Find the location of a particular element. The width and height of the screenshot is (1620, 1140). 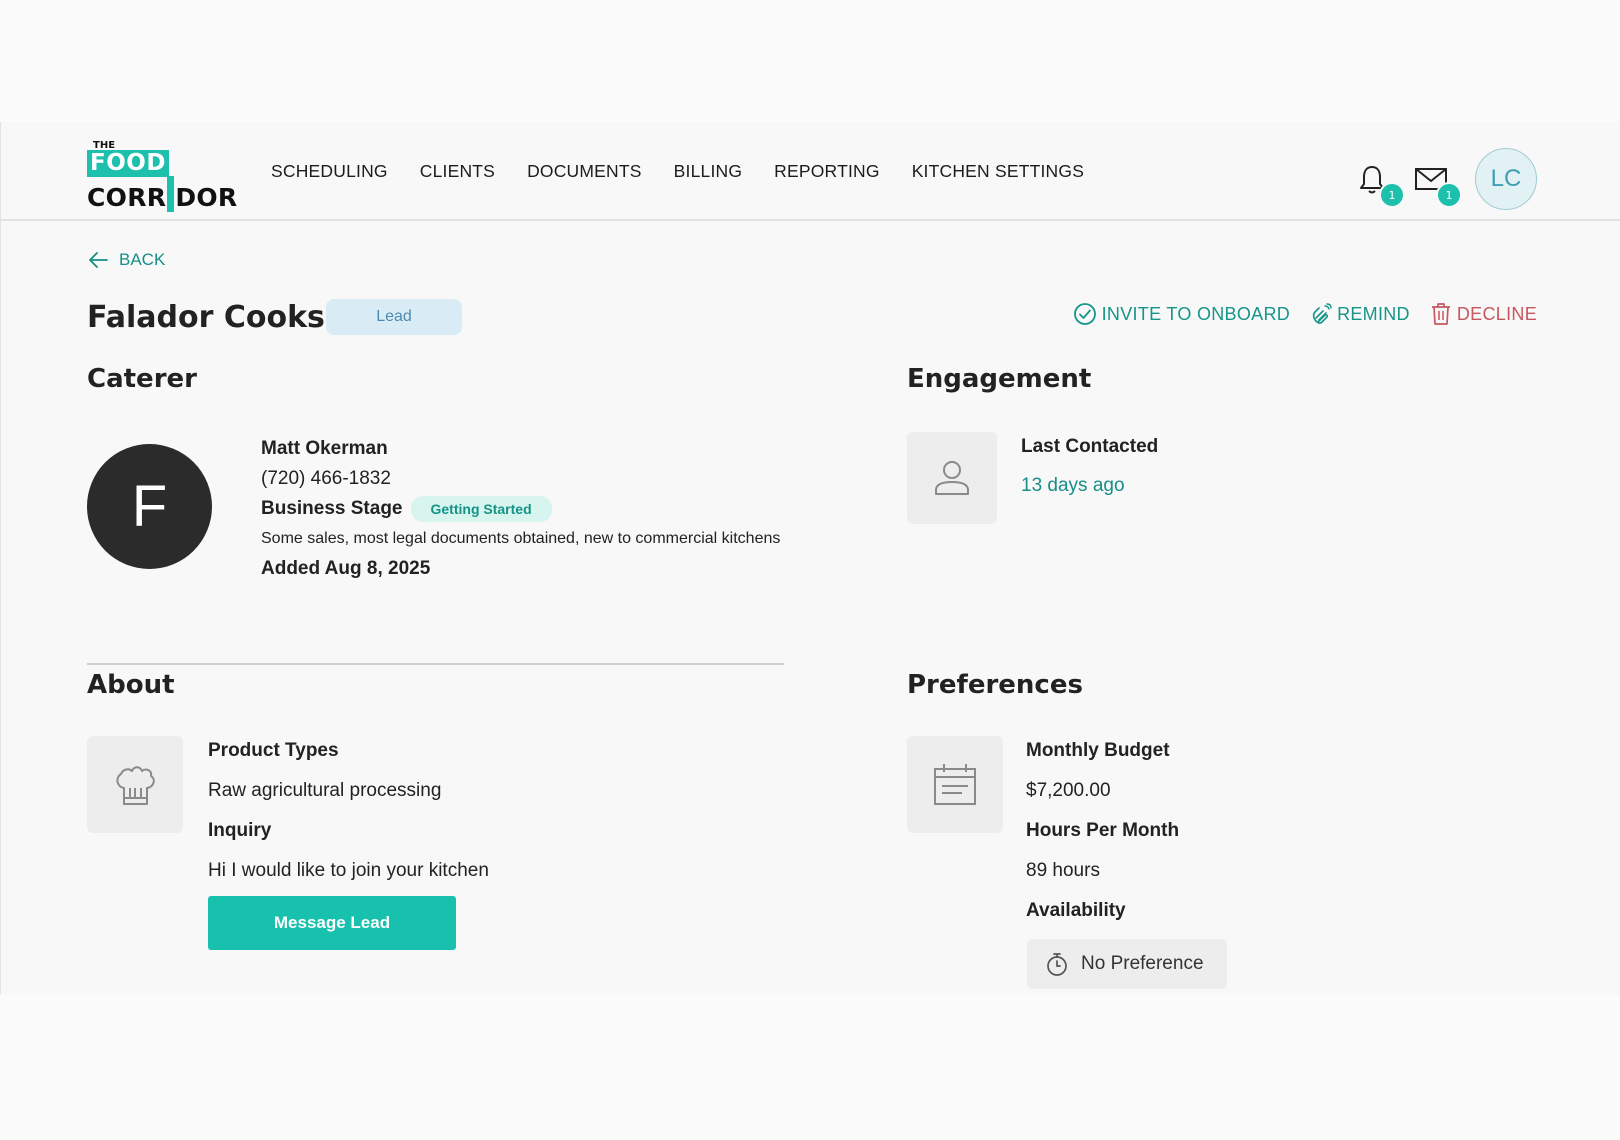

remind-button: REMIND is located at coordinates (1360, 314).